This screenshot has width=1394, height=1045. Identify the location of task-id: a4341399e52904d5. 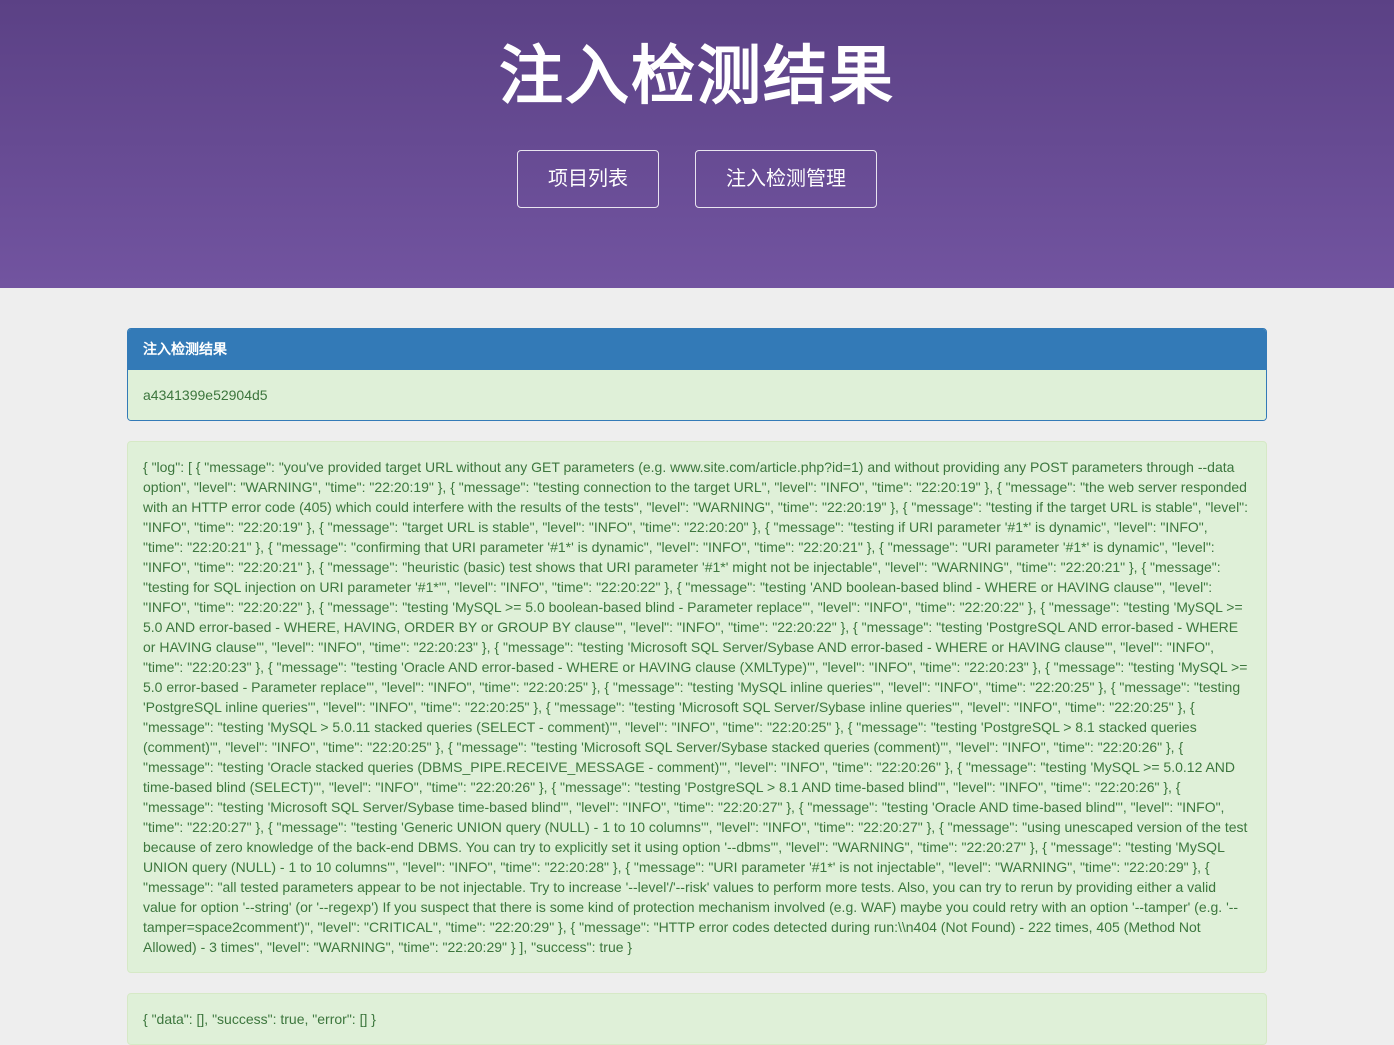
(697, 395).